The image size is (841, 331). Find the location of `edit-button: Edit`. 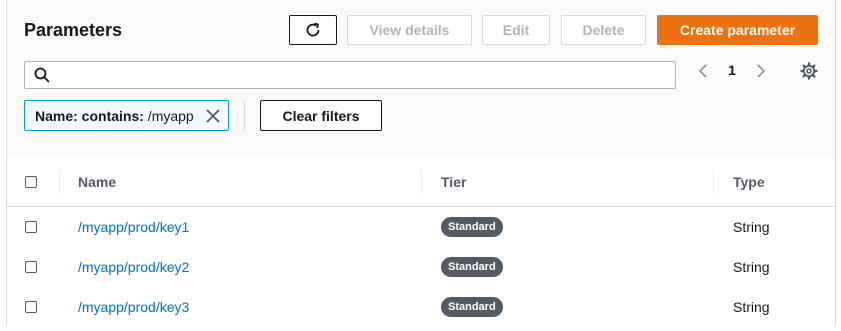

edit-button: Edit is located at coordinates (516, 30).